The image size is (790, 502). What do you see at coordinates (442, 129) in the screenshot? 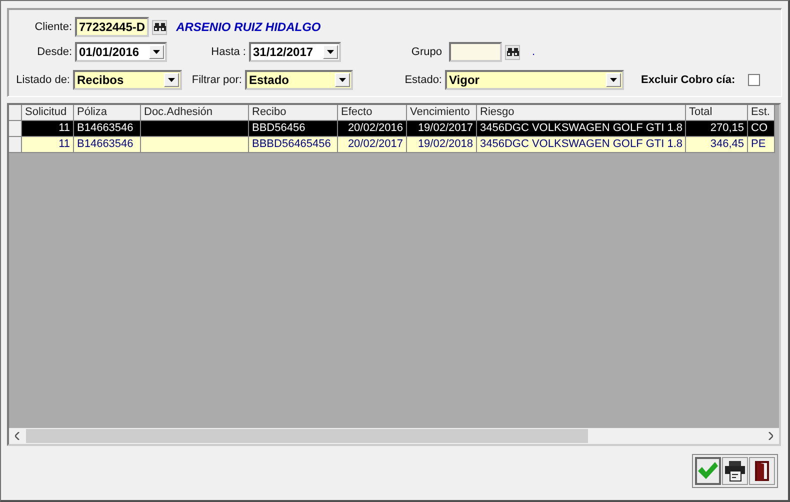
I see `table-cell: 19/02/2017` at bounding box center [442, 129].